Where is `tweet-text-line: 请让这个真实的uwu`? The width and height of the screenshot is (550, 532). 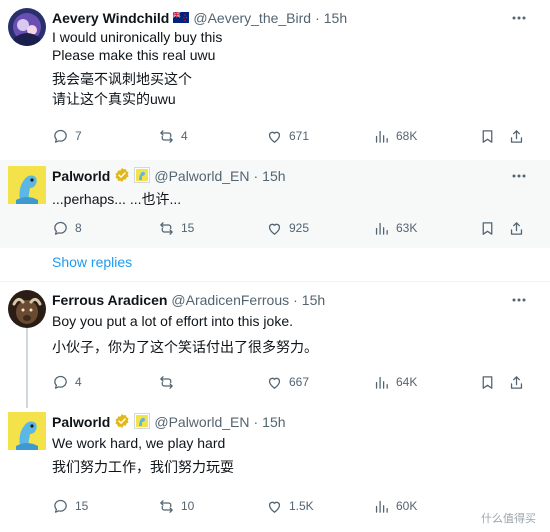 tweet-text-line: 请让这个真实的uwu is located at coordinates (114, 99).